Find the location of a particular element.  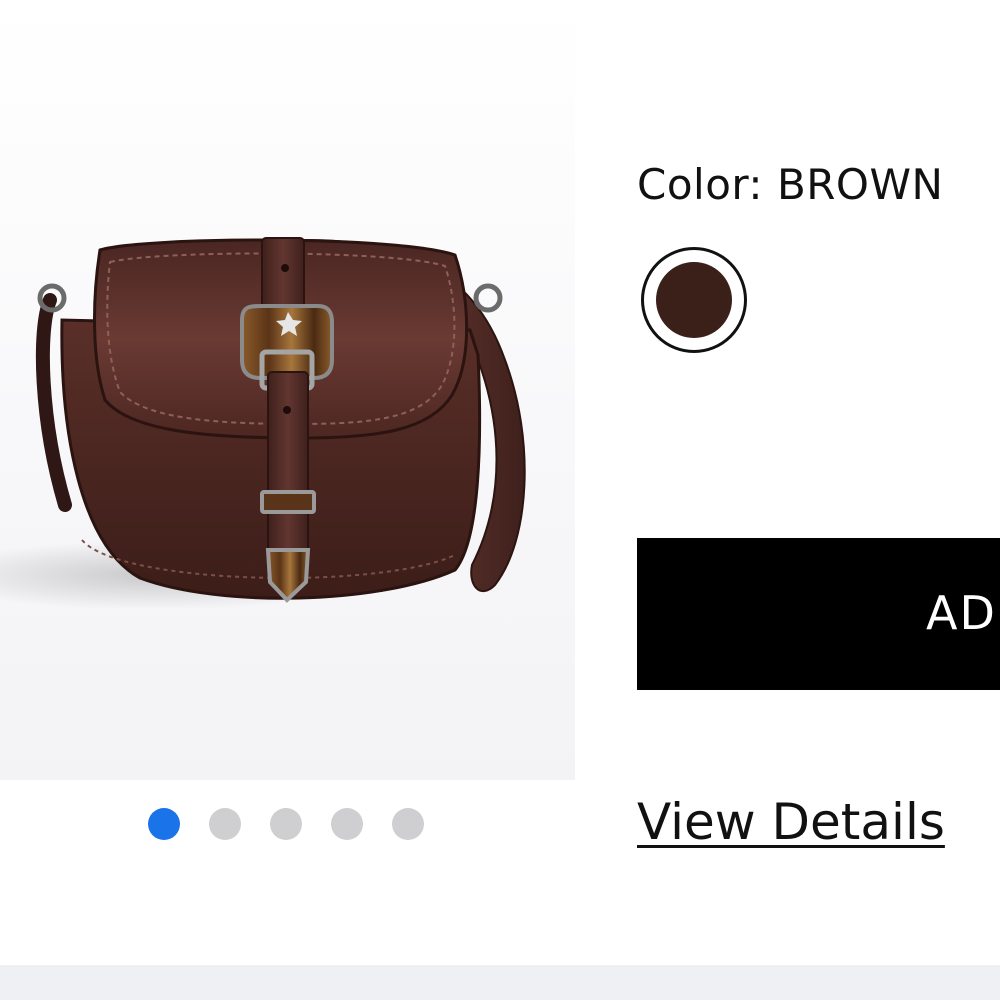

color-swatch-brown is located at coordinates (694, 300).